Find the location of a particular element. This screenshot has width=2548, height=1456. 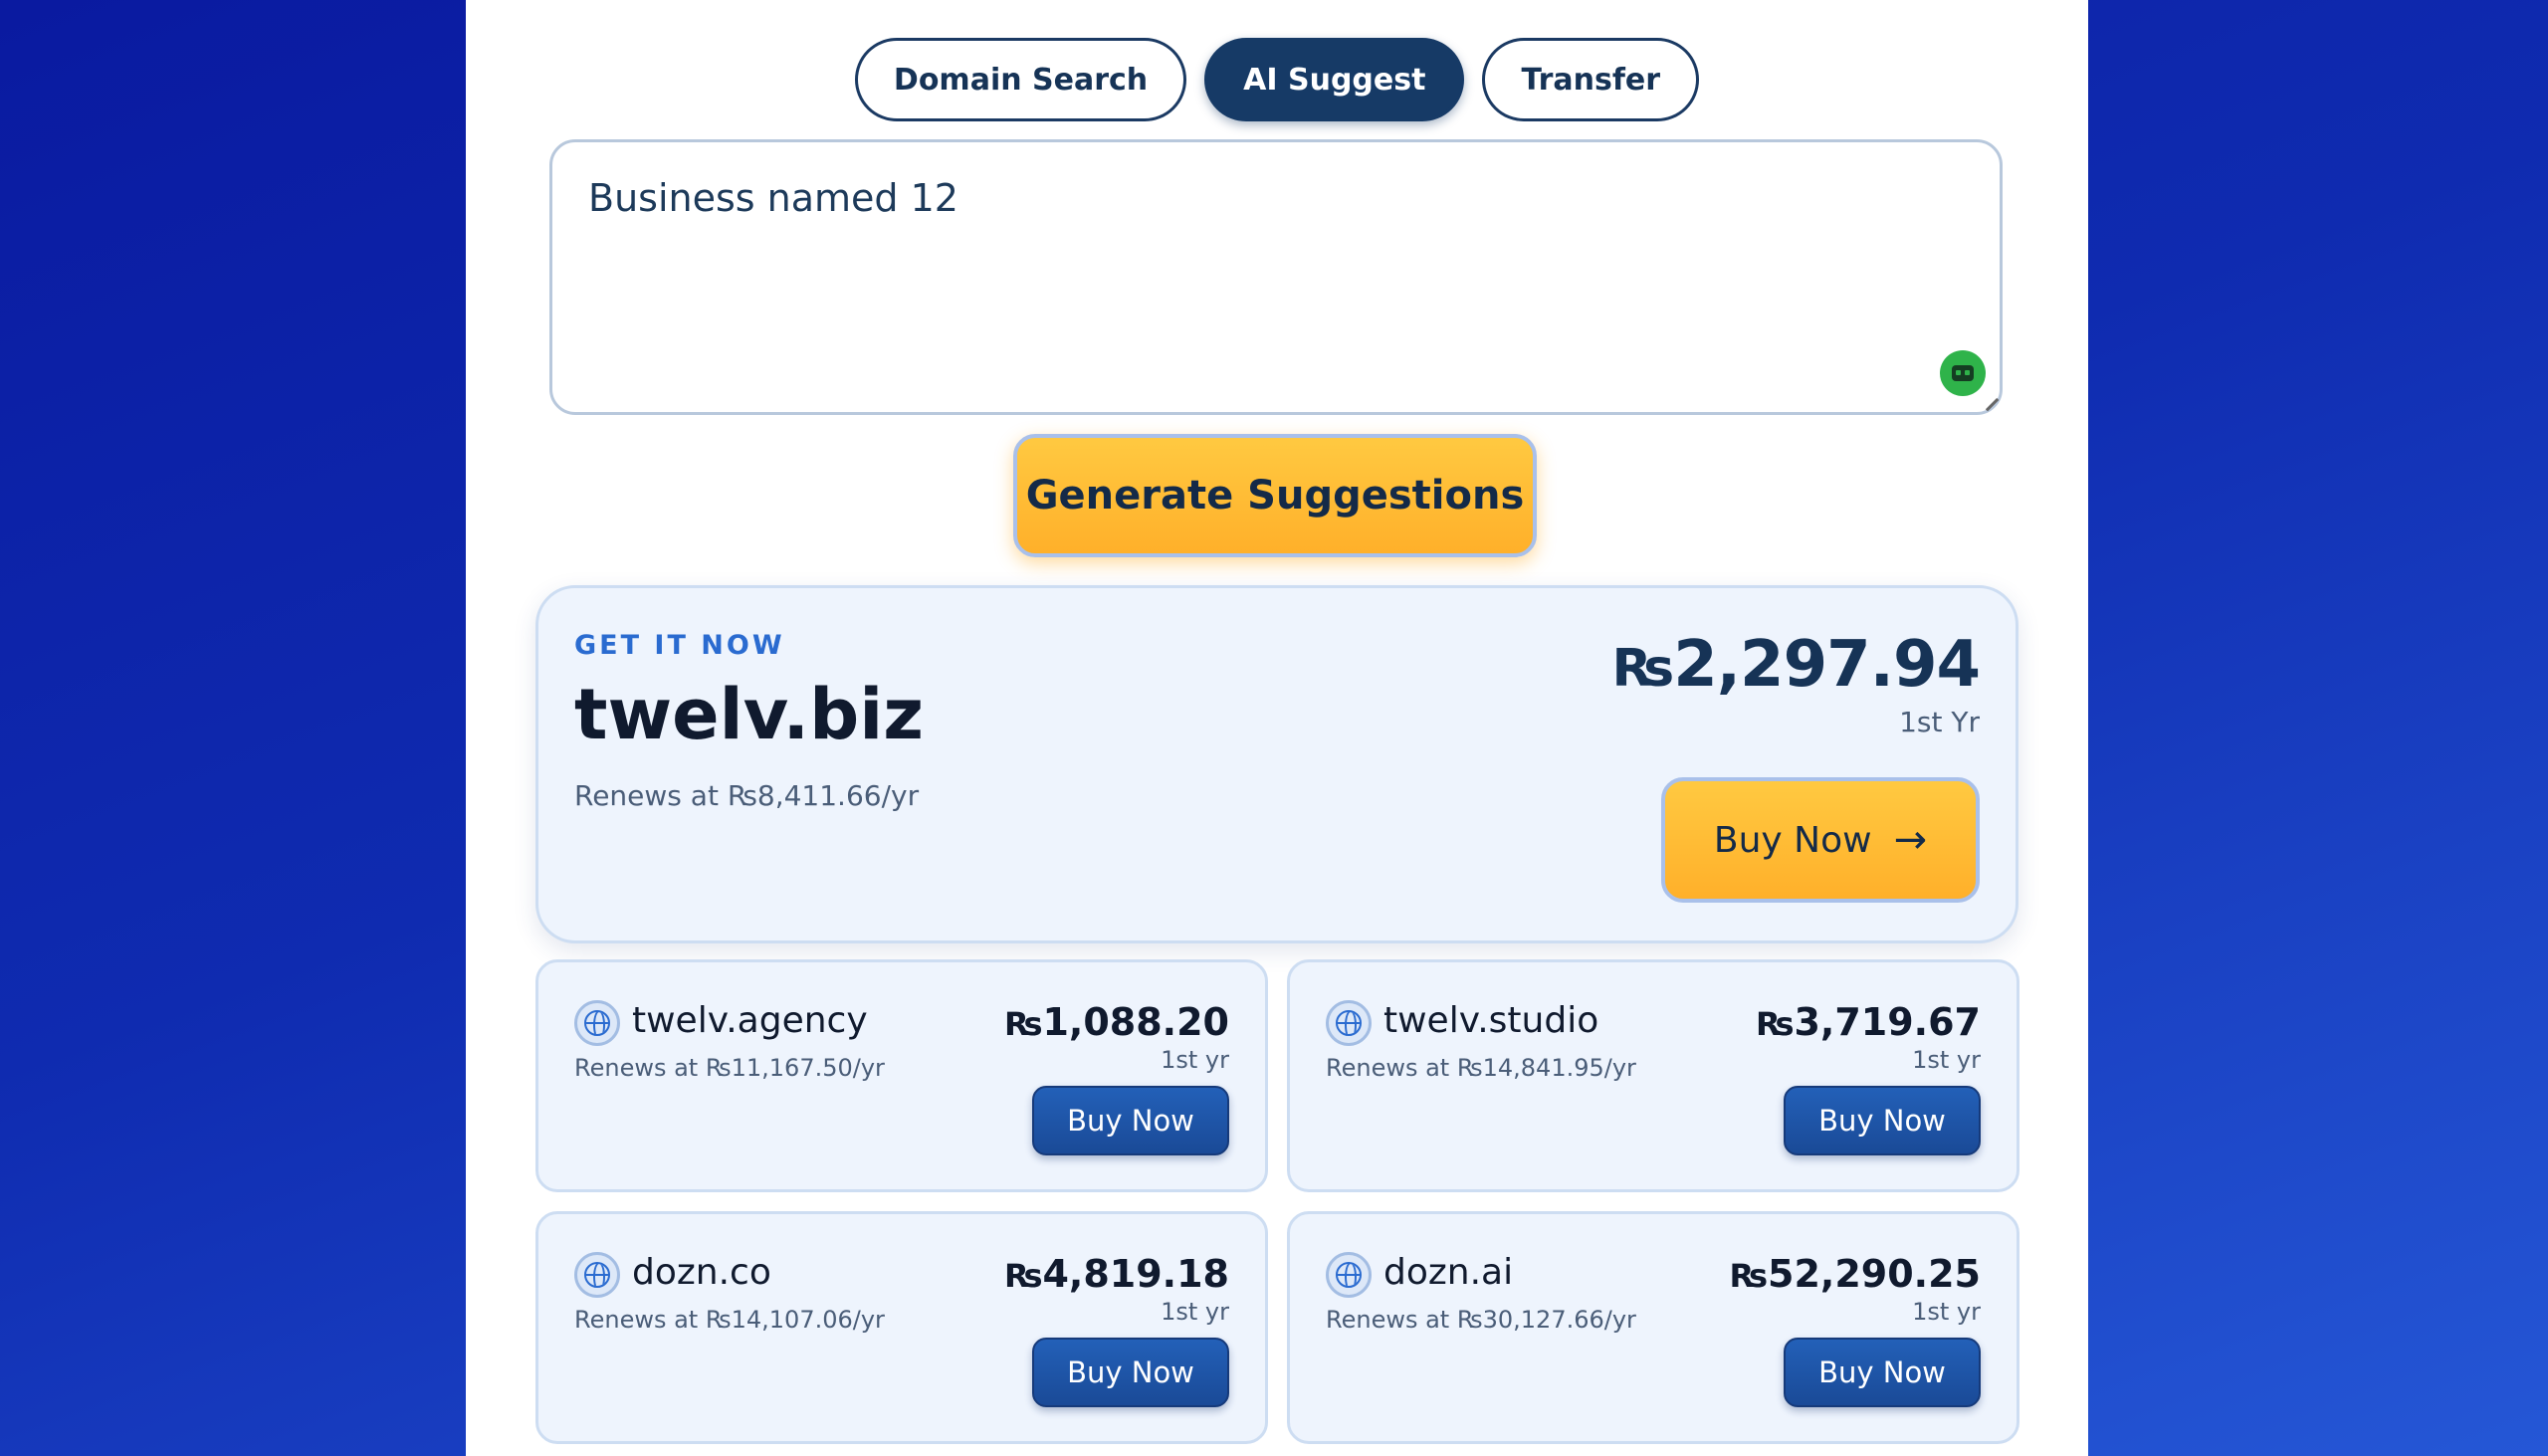

renew-text: Renews at ₨30,127.66/yr is located at coordinates (1481, 1320).